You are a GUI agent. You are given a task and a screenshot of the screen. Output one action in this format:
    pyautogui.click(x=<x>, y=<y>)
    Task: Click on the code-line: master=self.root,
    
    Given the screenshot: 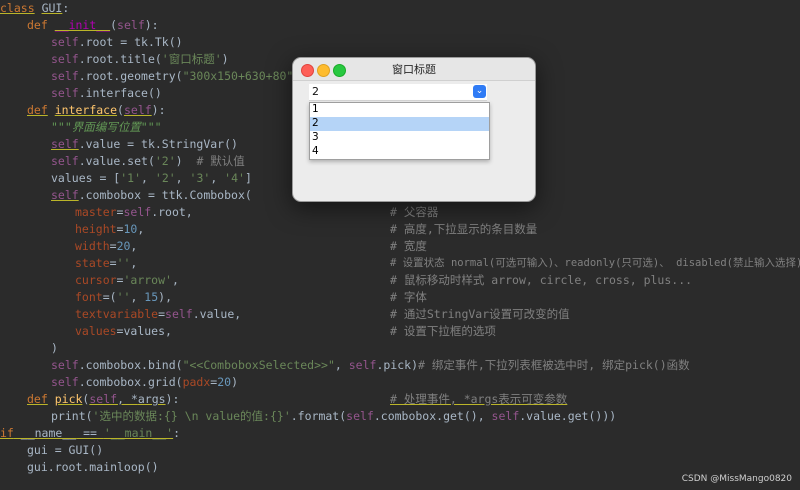 What is the action you would take?
    pyautogui.click(x=134, y=212)
    